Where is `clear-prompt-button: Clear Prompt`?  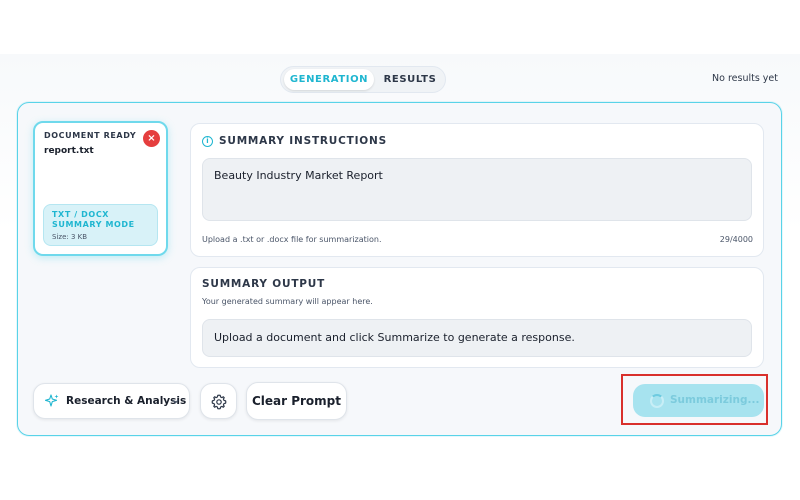 clear-prompt-button: Clear Prompt is located at coordinates (296, 401).